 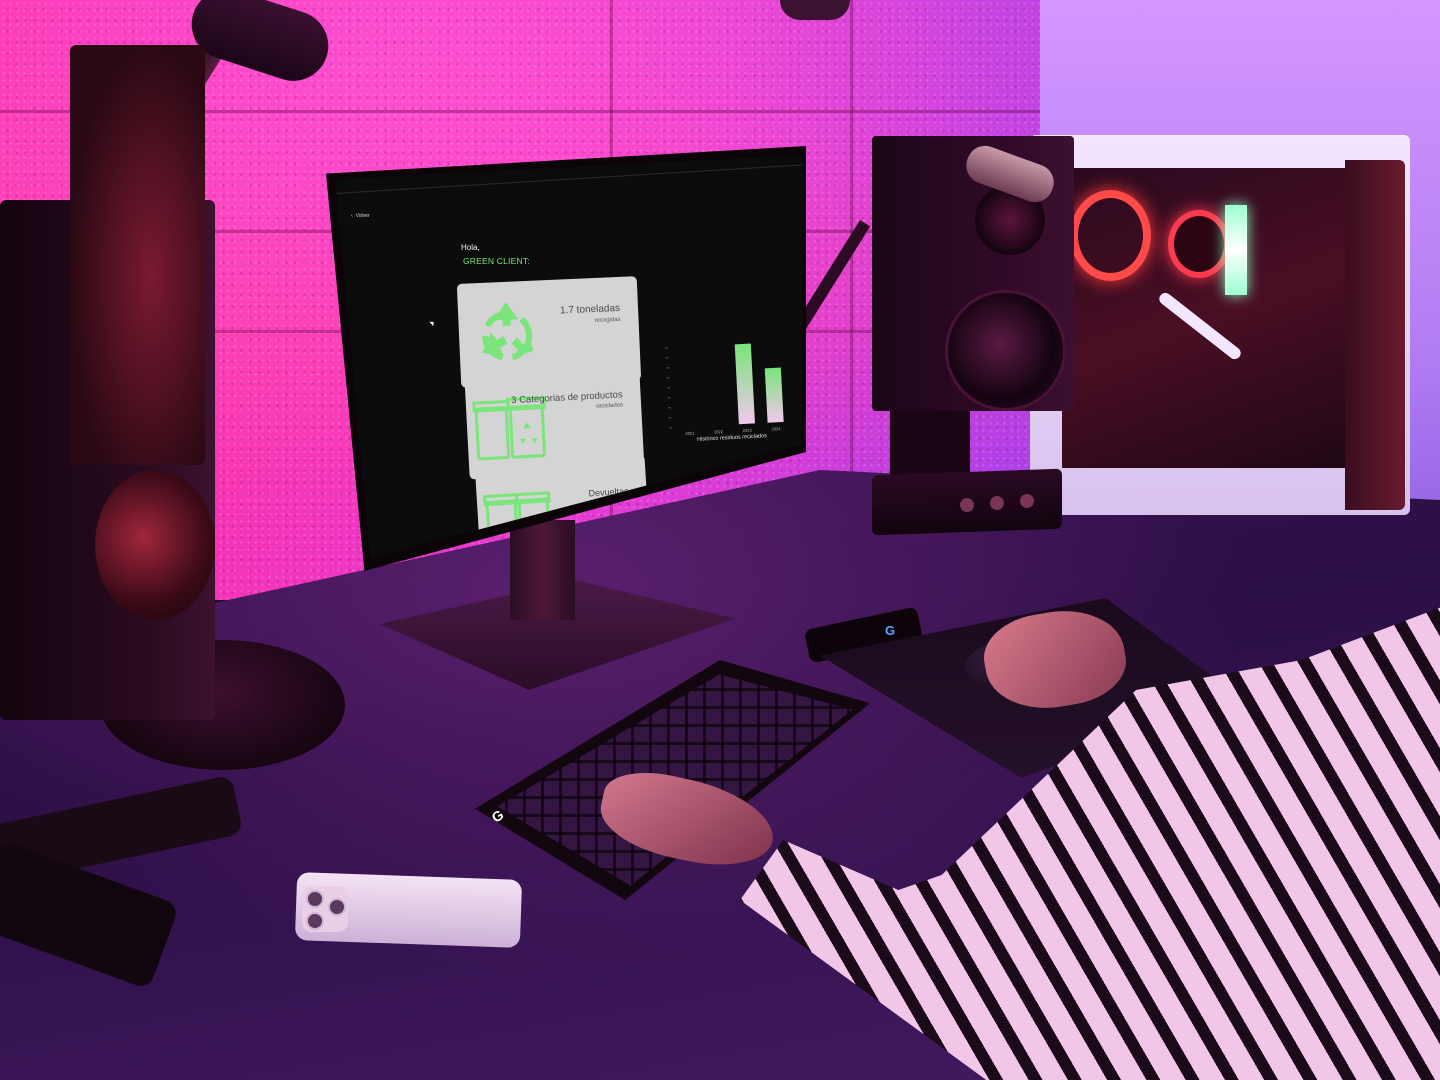 I want to click on client-name: GREEN CLIENT:, so click(x=496, y=261).